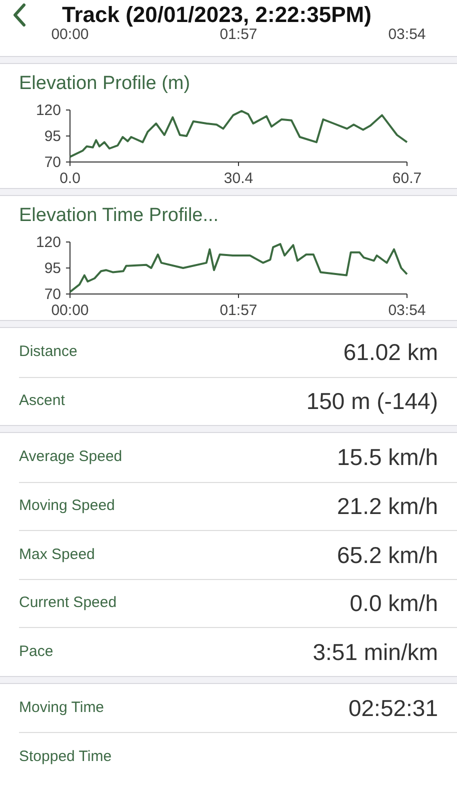  I want to click on stat-value: 61.02 km, so click(390, 352).